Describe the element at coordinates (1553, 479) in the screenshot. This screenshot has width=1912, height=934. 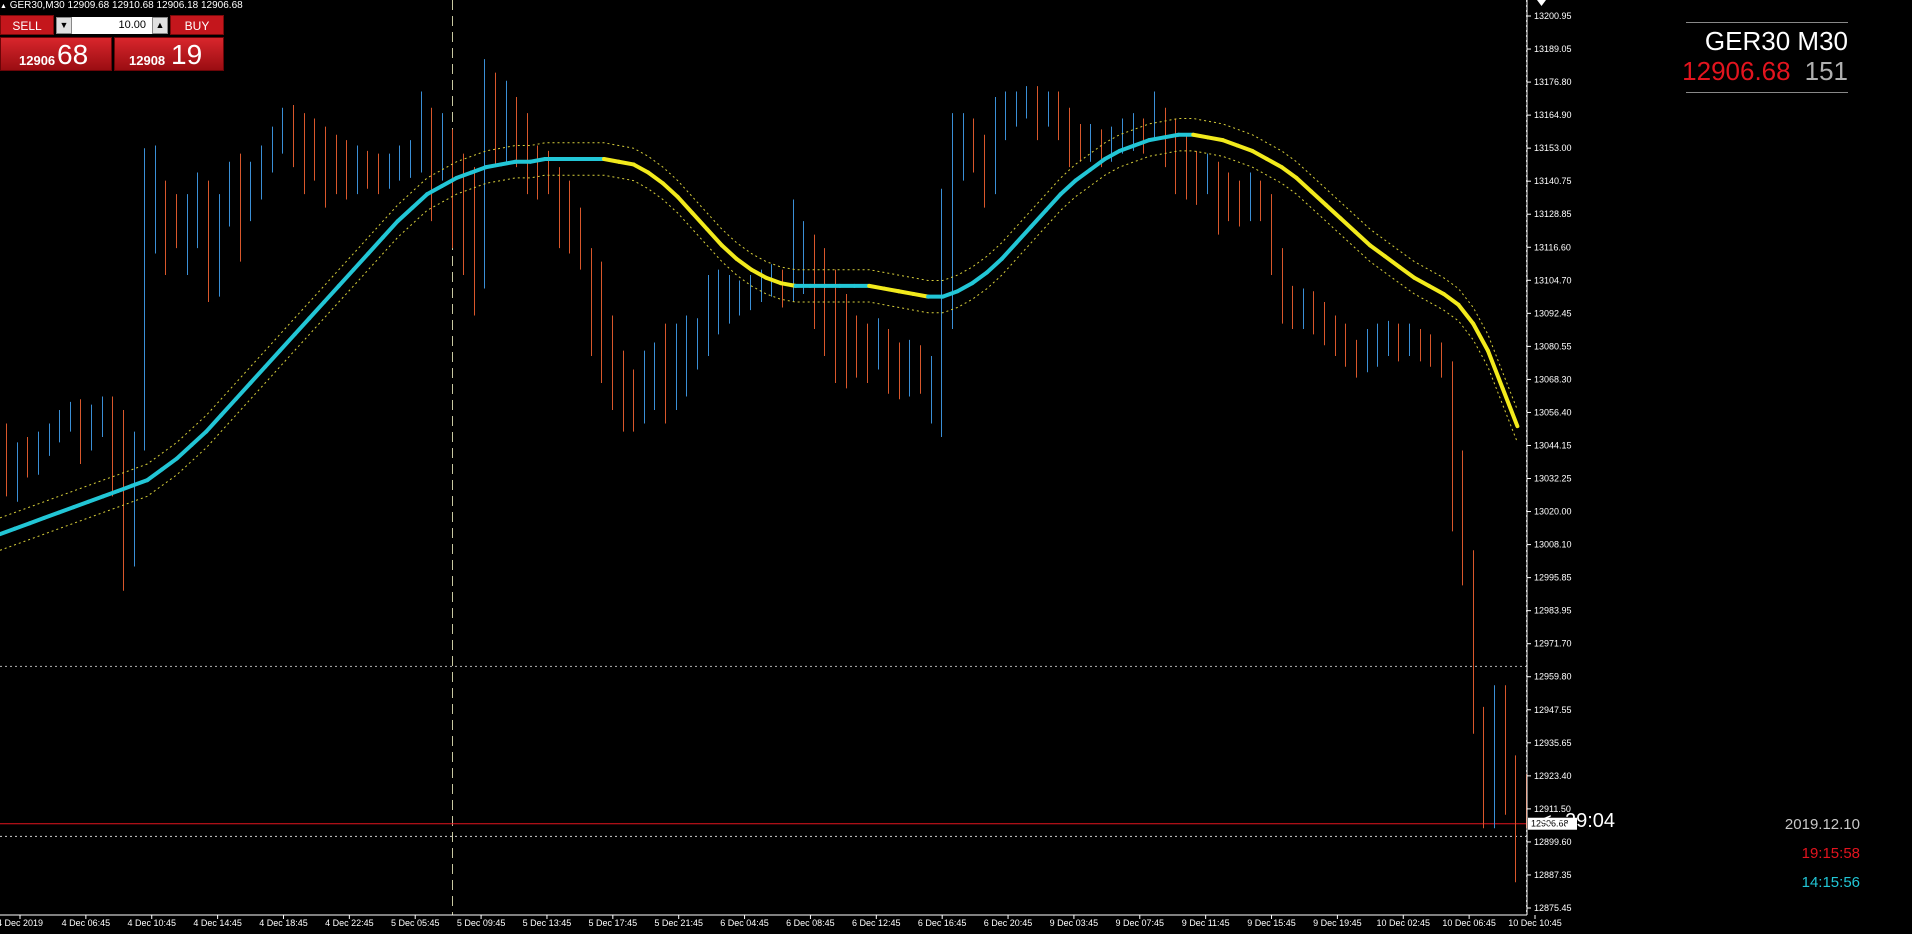
I see `price-tick-label: 13032.25` at that location.